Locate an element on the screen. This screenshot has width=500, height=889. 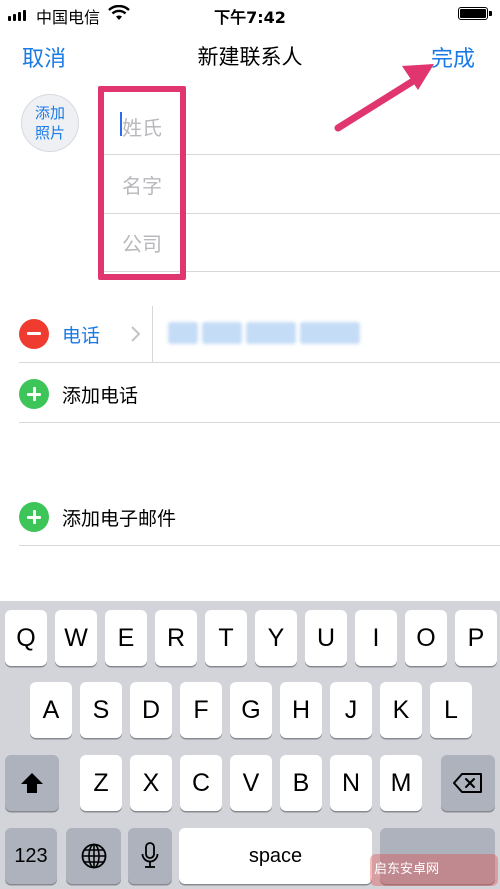
watermark-text: 启东安卓网 is located at coordinates (407, 869).